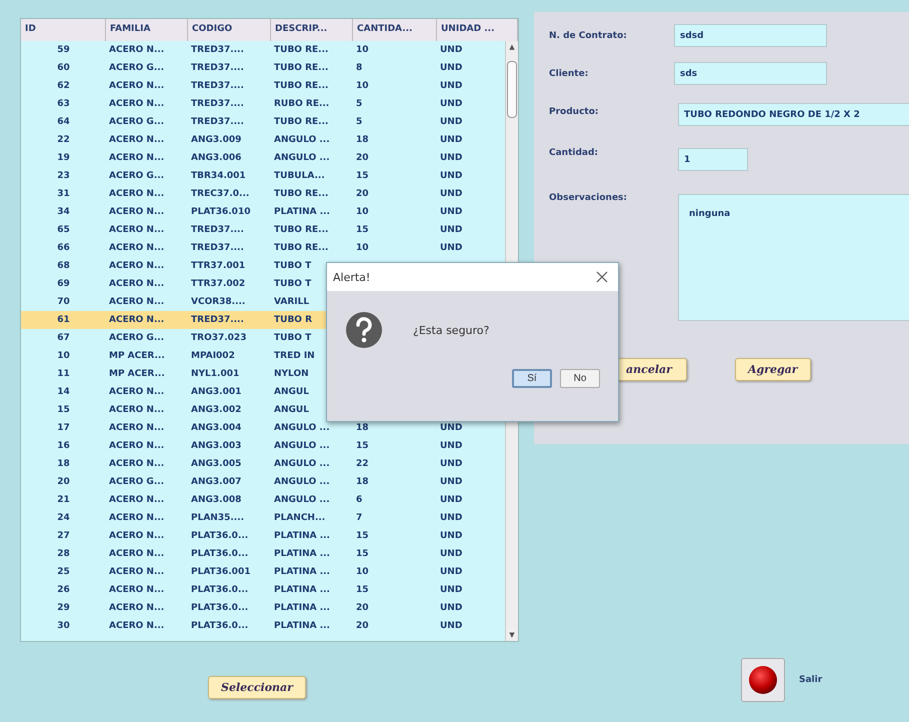  I want to click on table-cell: NYLON, so click(291, 374).